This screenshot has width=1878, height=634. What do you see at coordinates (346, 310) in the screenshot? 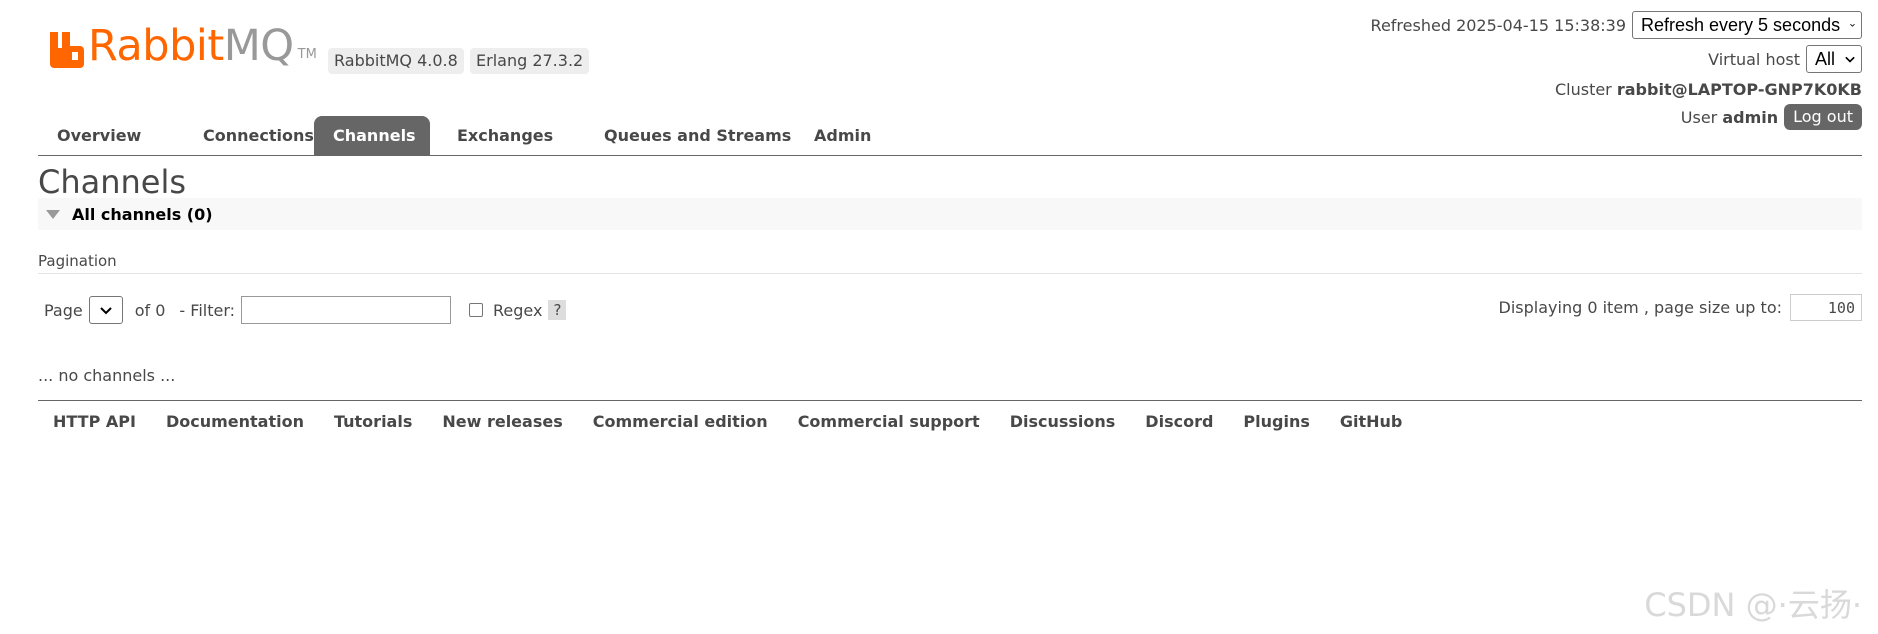
I see `filter-input` at bounding box center [346, 310].